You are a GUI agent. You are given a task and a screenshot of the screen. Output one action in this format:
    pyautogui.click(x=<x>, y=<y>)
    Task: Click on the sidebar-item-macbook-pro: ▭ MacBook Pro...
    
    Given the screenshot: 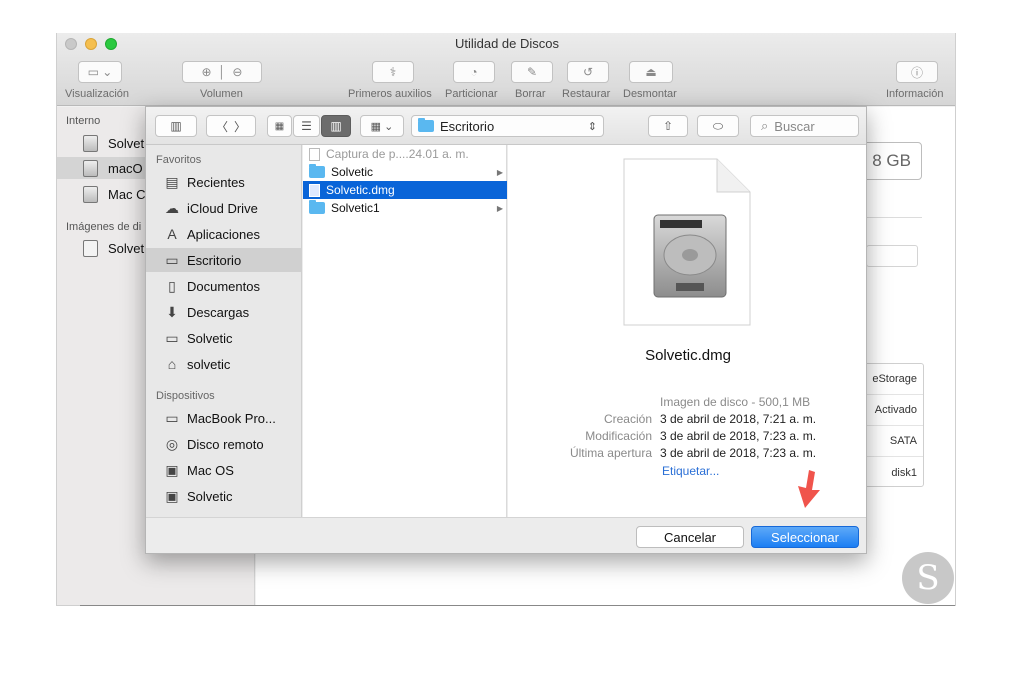 What is the action you would take?
    pyautogui.click(x=223, y=418)
    